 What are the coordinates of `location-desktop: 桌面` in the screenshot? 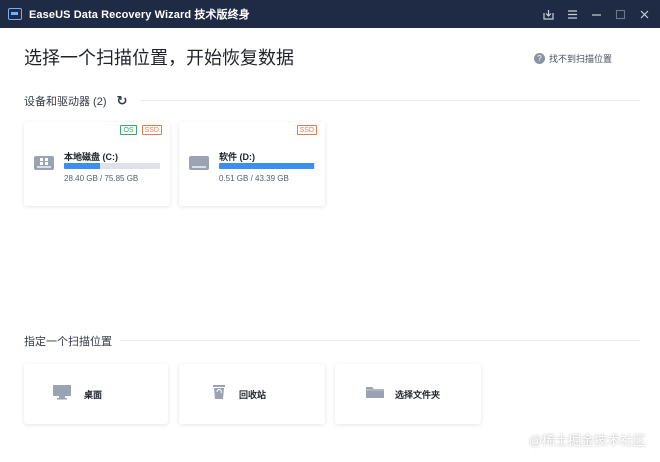 It's located at (96, 394).